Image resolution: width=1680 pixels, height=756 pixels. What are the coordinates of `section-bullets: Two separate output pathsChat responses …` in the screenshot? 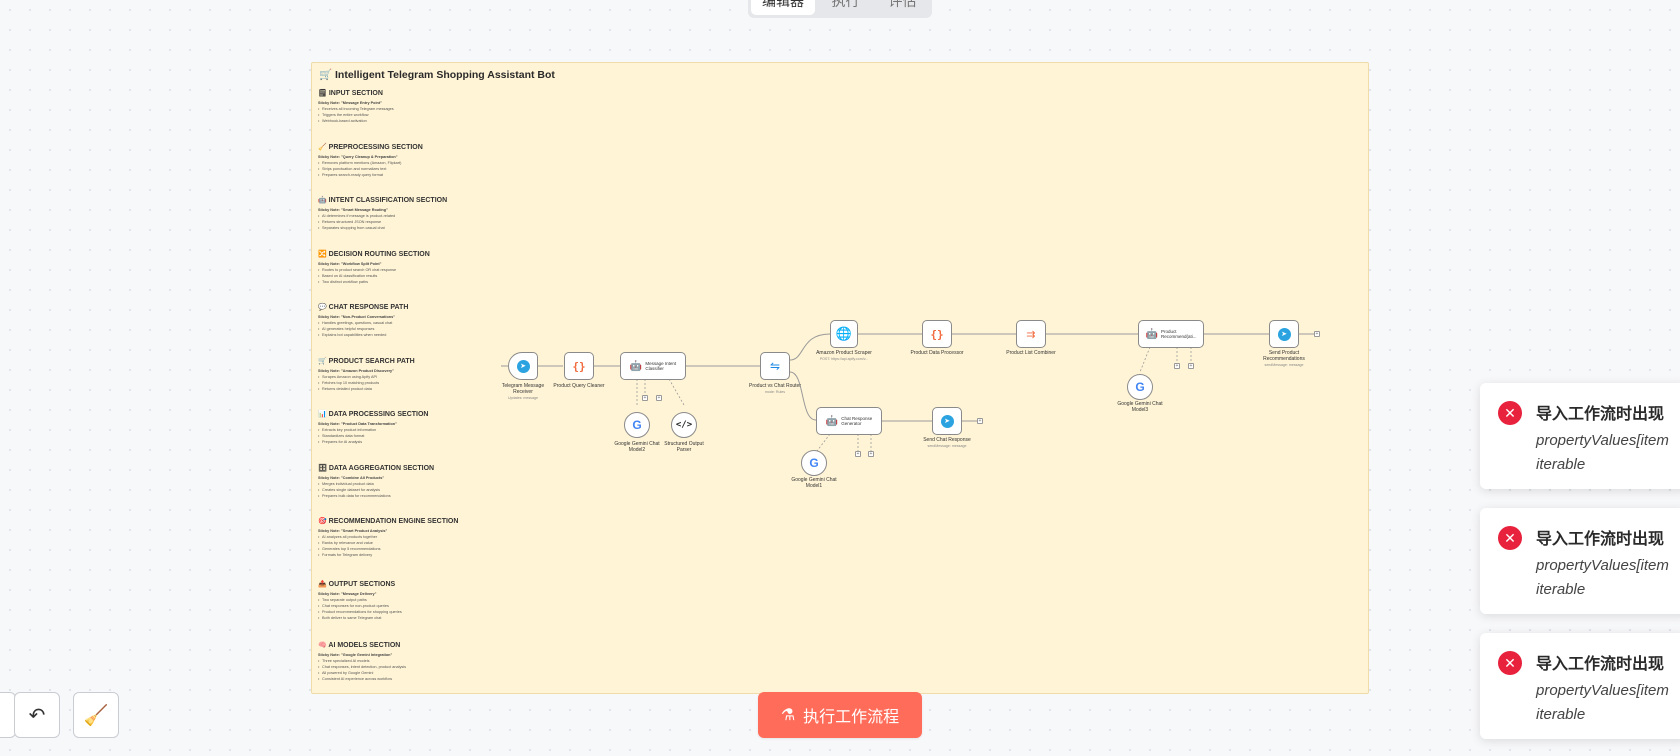 It's located at (393, 609).